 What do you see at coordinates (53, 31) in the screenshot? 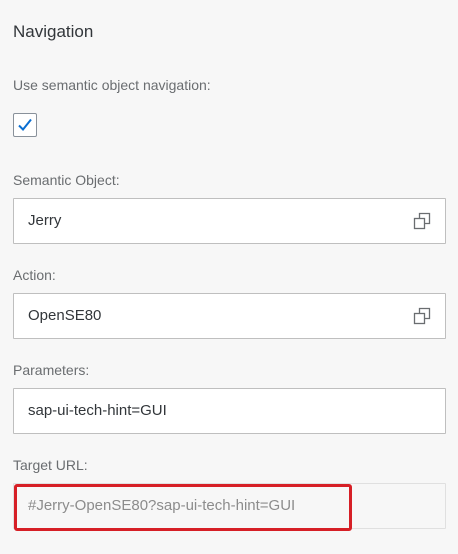
I see `section-title: Navigation` at bounding box center [53, 31].